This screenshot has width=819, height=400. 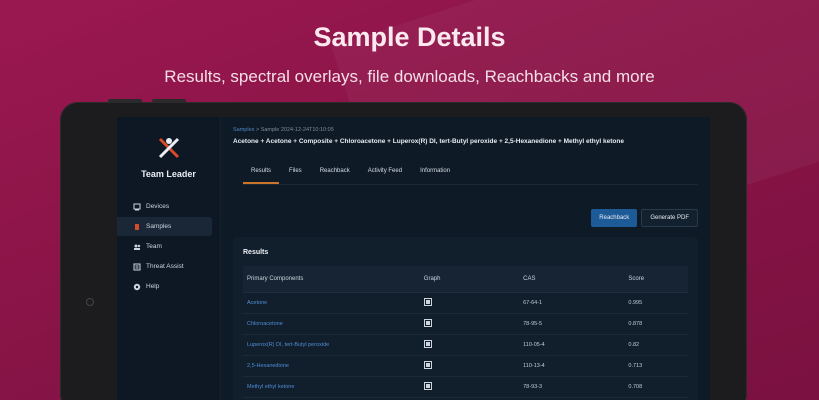 I want to click on sidebar-item-threat-assist: Threat Assist, so click(x=168, y=266).